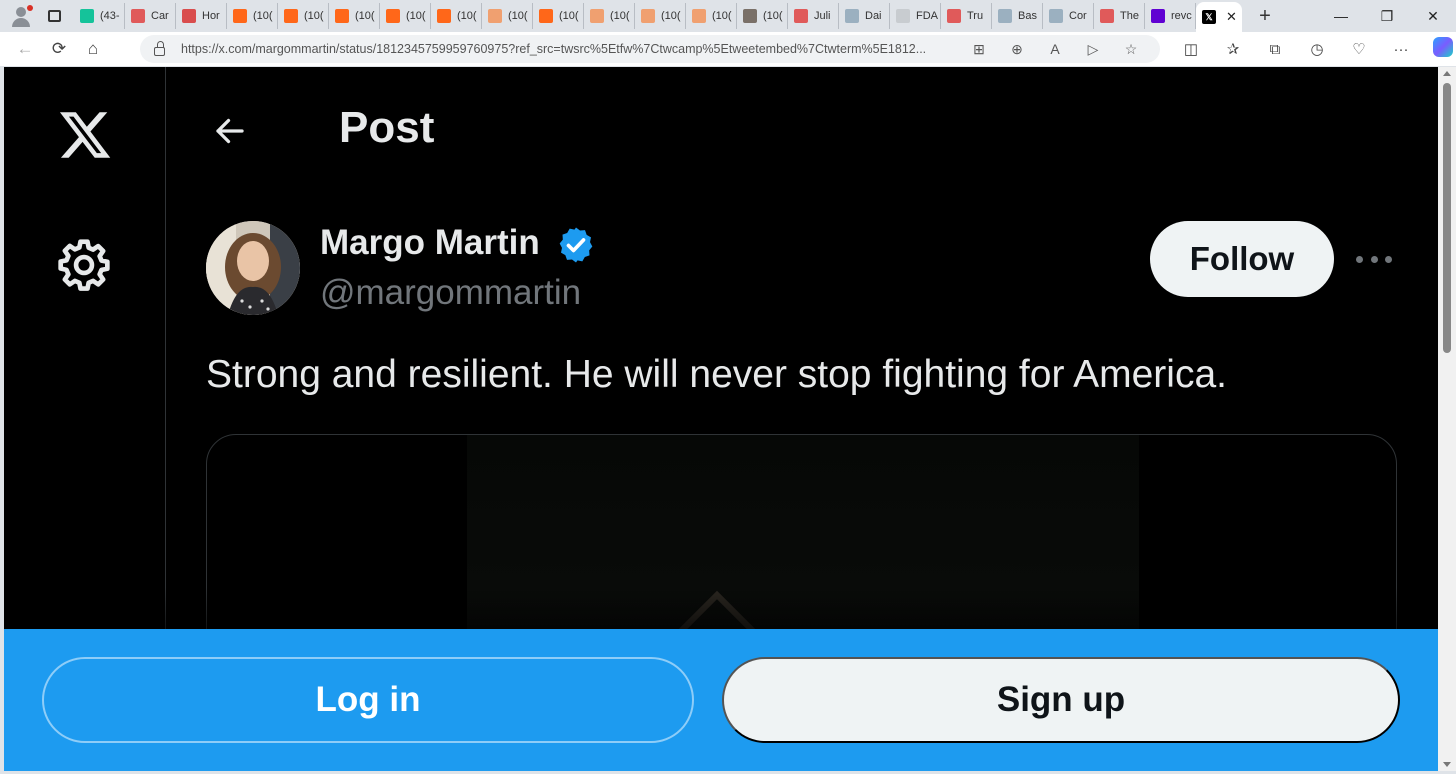 This screenshot has height=774, width=1456. I want to click on author-avatar, so click(253, 268).